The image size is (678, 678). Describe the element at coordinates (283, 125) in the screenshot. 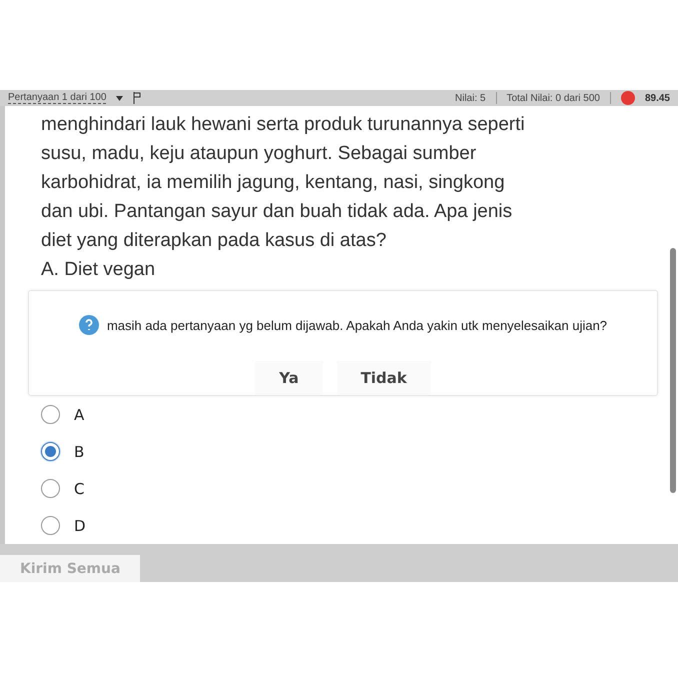

I see `question-text: menghindari lauk hewani serta produk turunannya seperti` at that location.